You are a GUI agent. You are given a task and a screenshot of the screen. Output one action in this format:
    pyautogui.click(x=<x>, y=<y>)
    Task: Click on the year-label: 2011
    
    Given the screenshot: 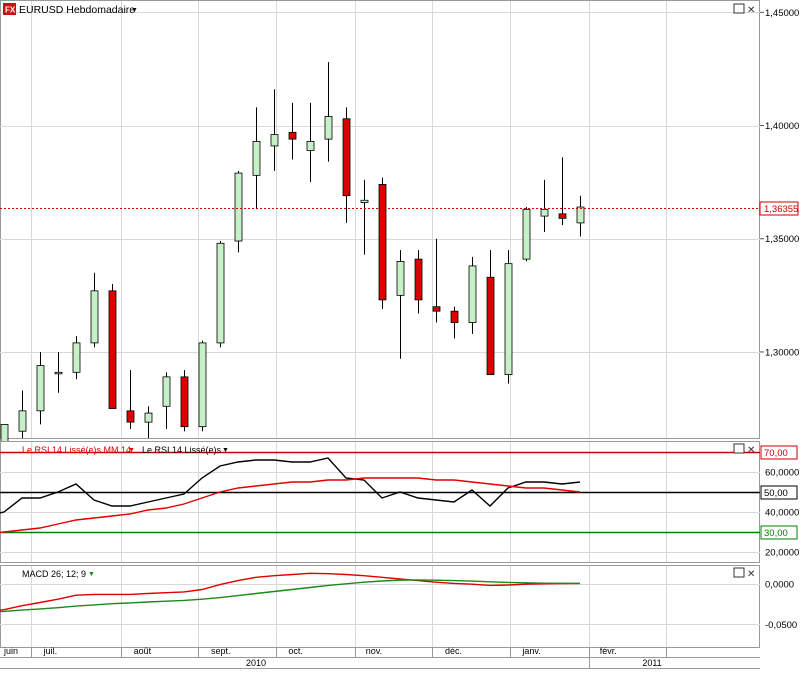 What is the action you would take?
    pyautogui.click(x=651, y=663)
    